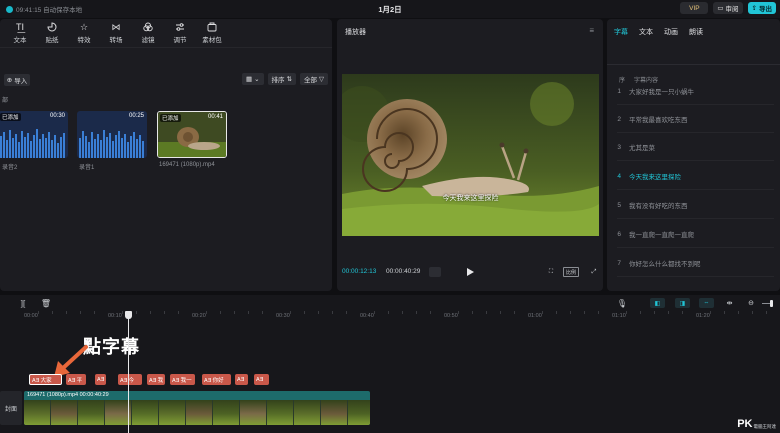  Describe the element at coordinates (693, 119) in the screenshot. I see `subtitle-row: 2 平常我最喜欢吃东西` at that location.